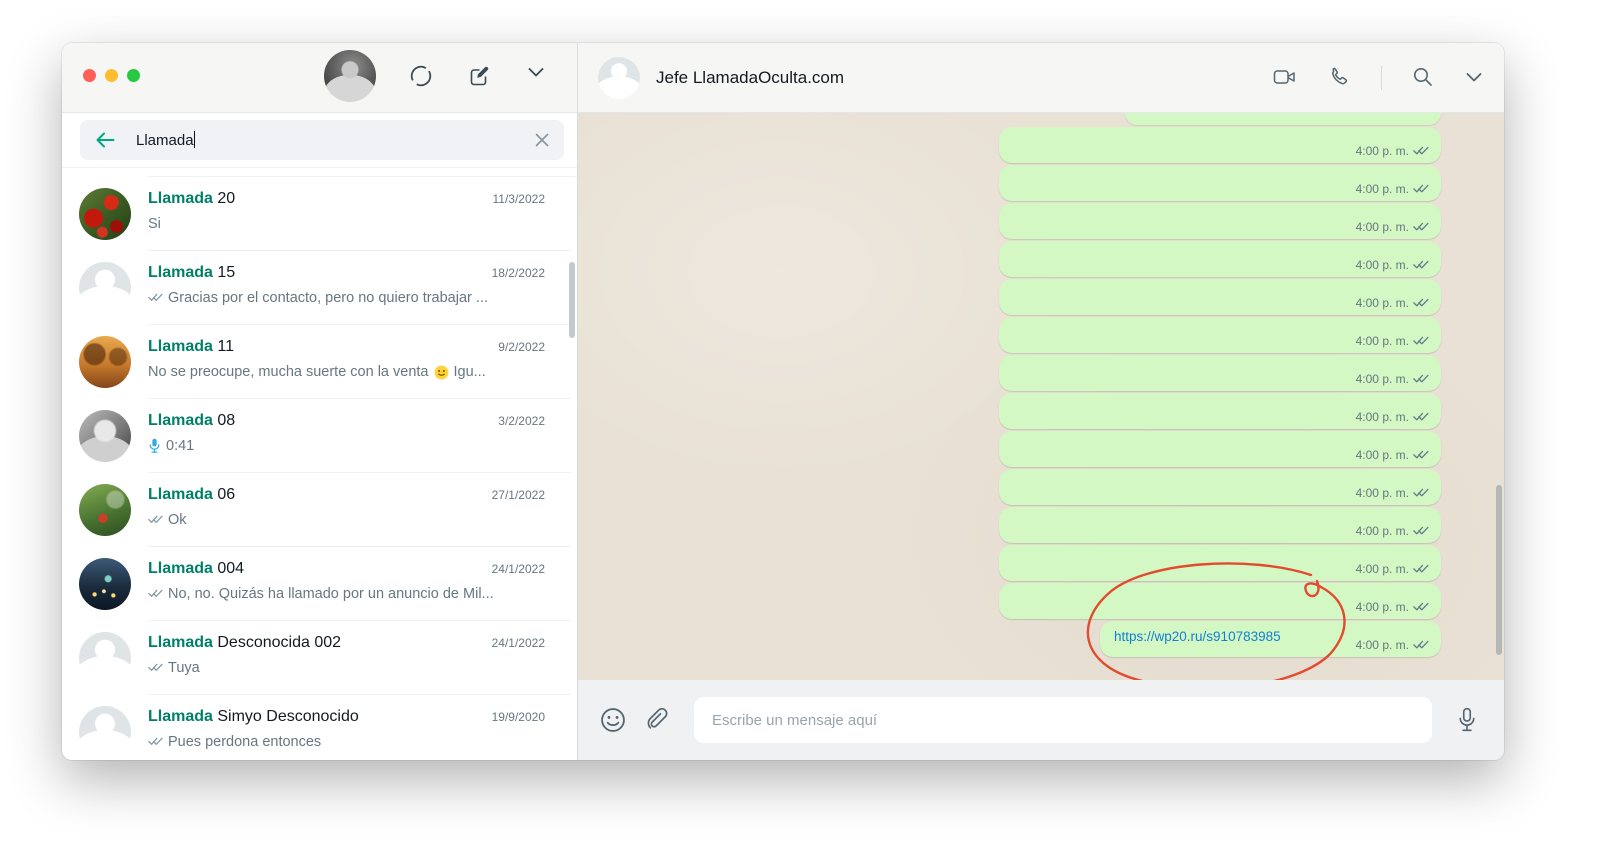  Describe the element at coordinates (521, 347) in the screenshot. I see `chat-date: 9/2/2022` at that location.